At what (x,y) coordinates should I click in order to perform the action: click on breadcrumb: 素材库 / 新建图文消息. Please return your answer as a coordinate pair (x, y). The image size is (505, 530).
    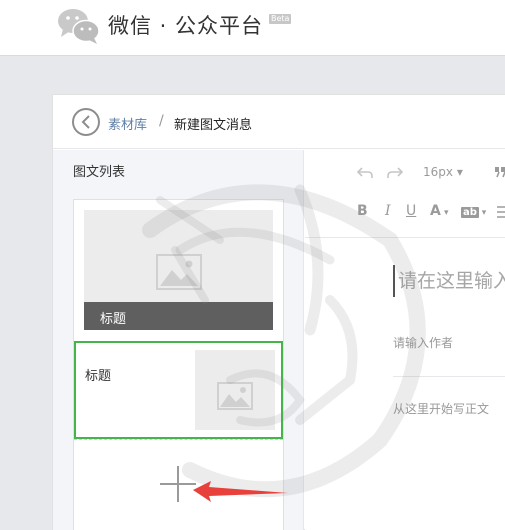
    Looking at the image, I should click on (279, 122).